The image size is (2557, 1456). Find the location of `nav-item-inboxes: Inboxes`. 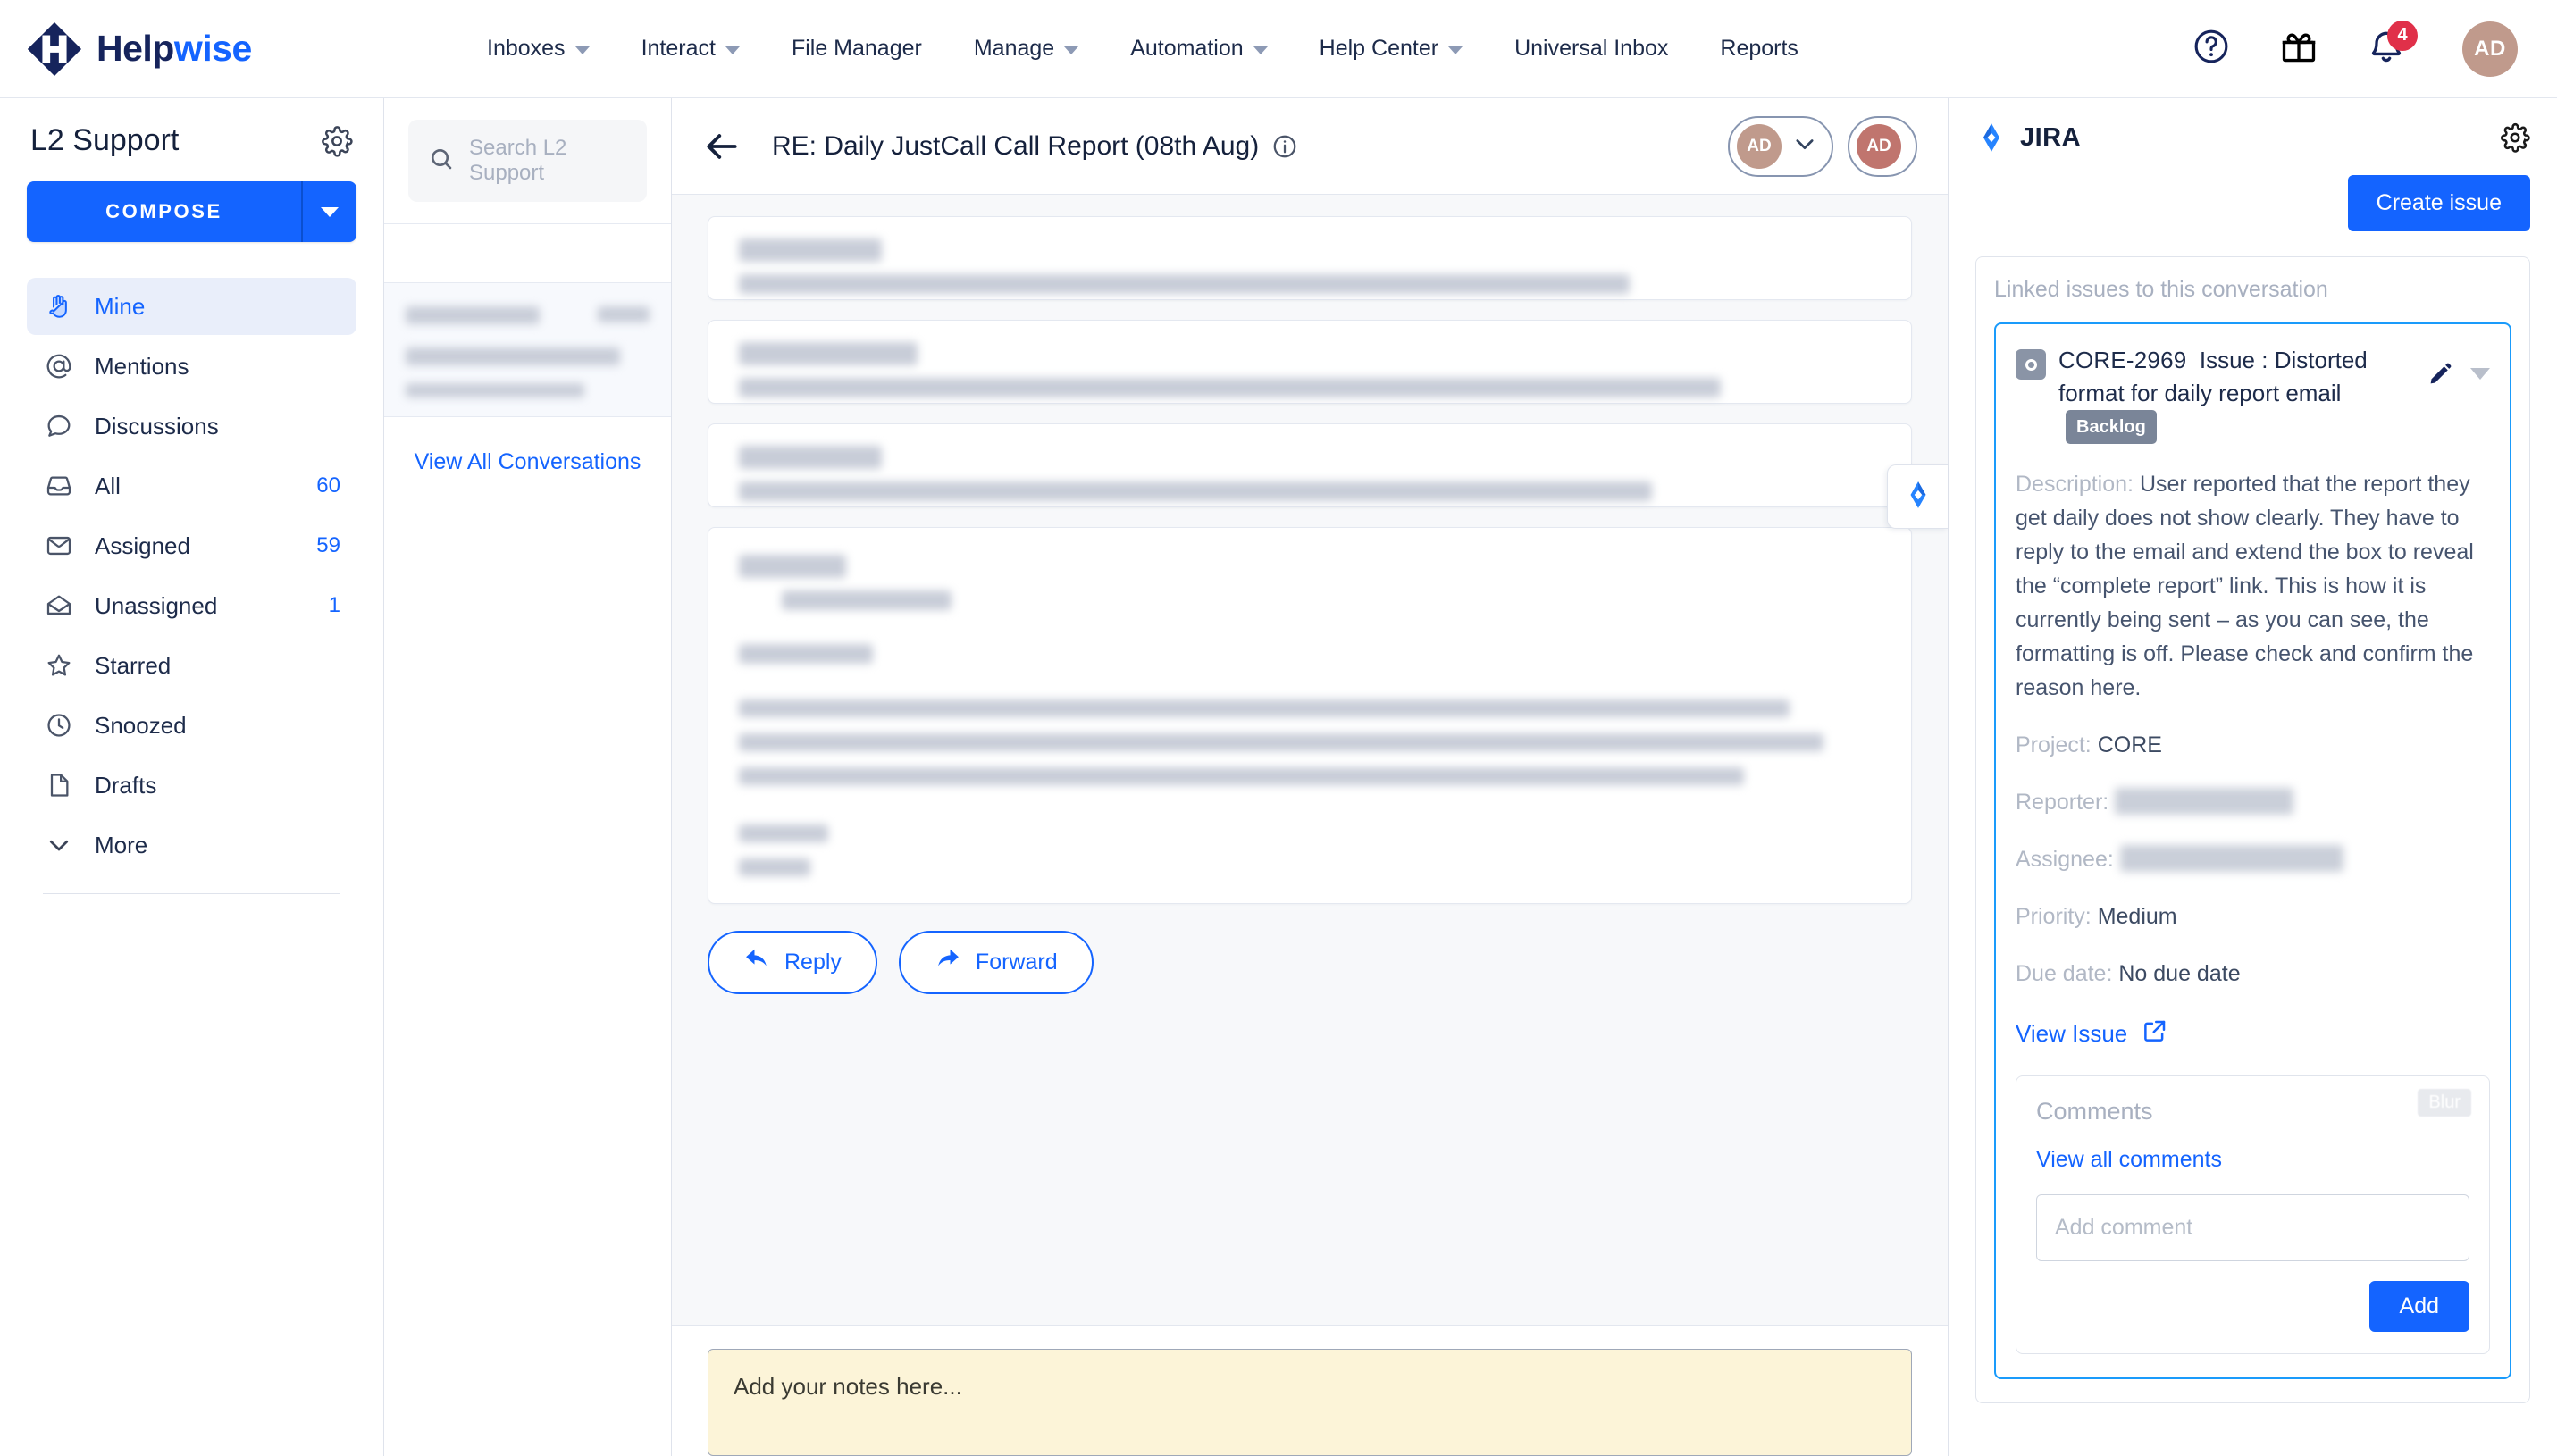

nav-item-inboxes: Inboxes is located at coordinates (539, 49).